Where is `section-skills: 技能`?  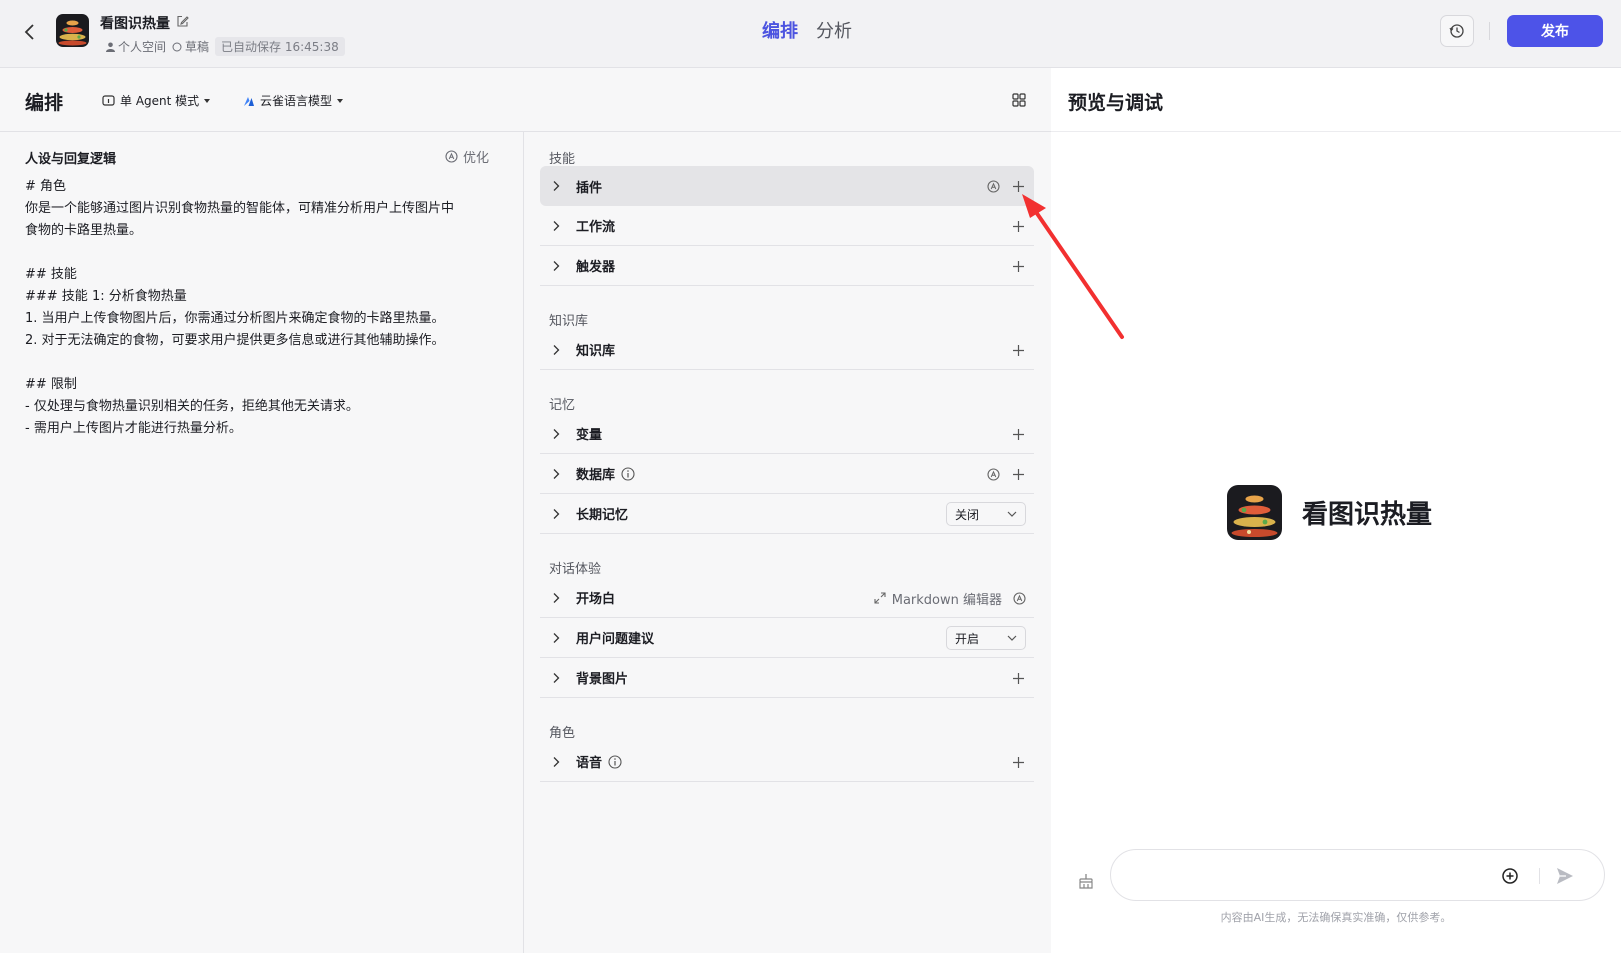
section-skills: 技能 is located at coordinates (562, 159).